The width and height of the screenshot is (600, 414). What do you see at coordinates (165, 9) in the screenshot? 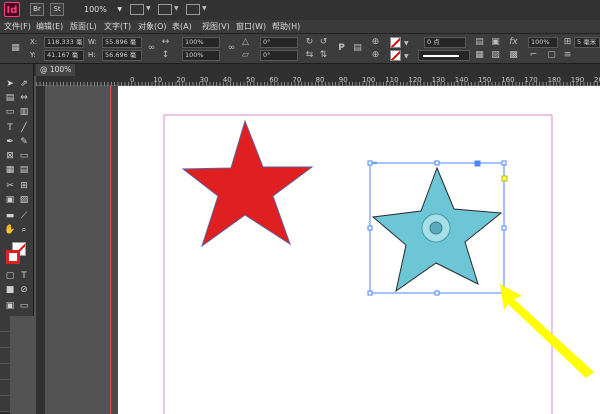
I see `screen-mode-icon` at bounding box center [165, 9].